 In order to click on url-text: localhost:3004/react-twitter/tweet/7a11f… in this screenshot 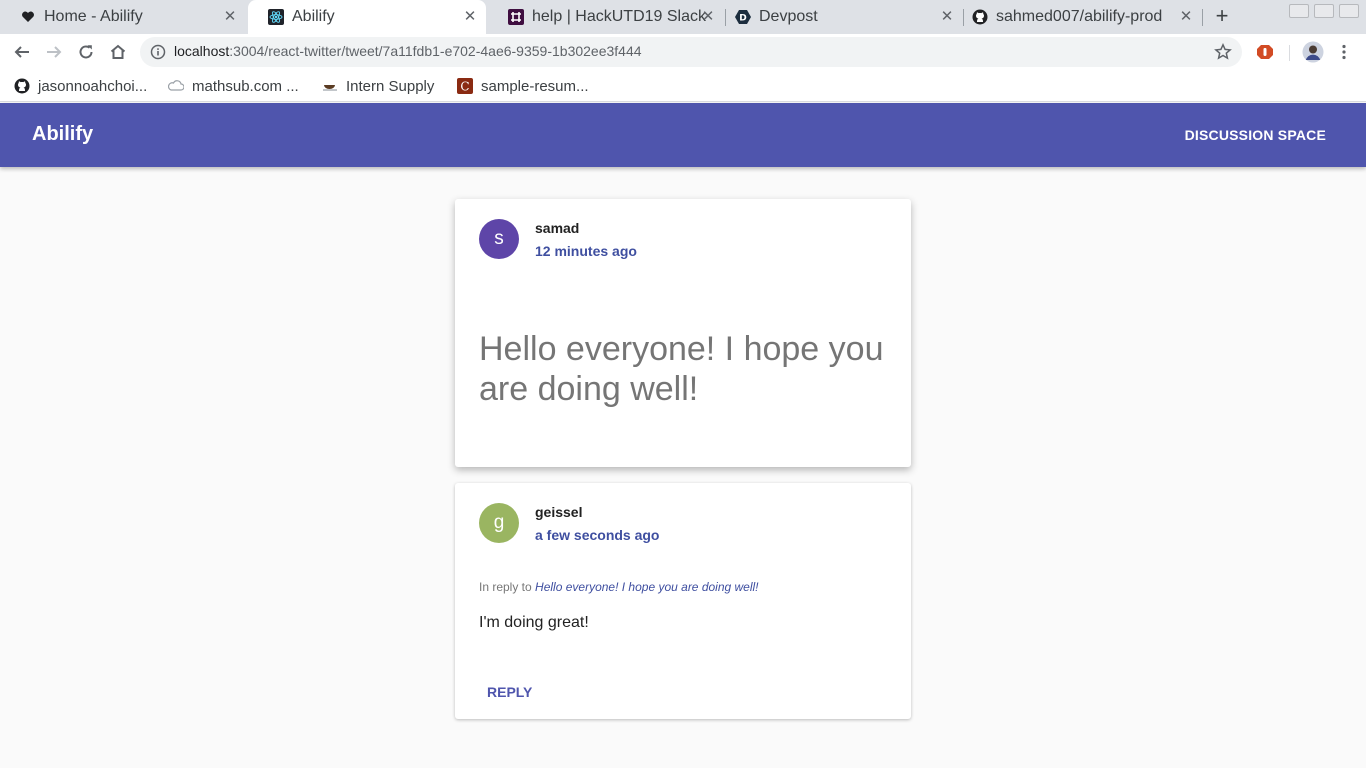, I will do `click(408, 51)`.